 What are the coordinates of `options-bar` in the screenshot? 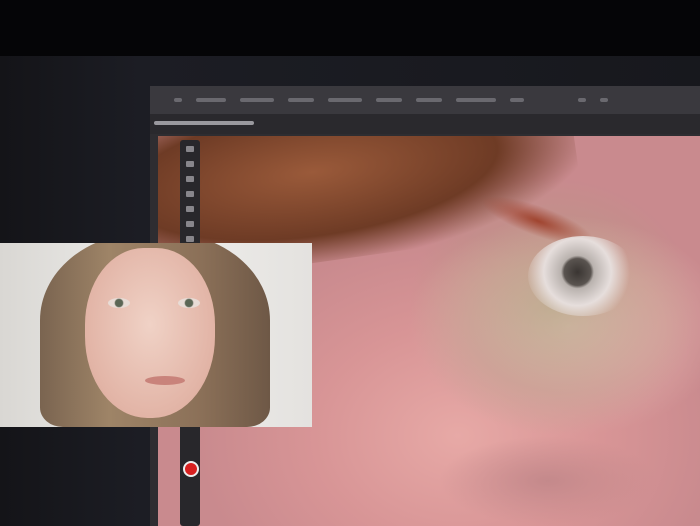 It's located at (425, 100).